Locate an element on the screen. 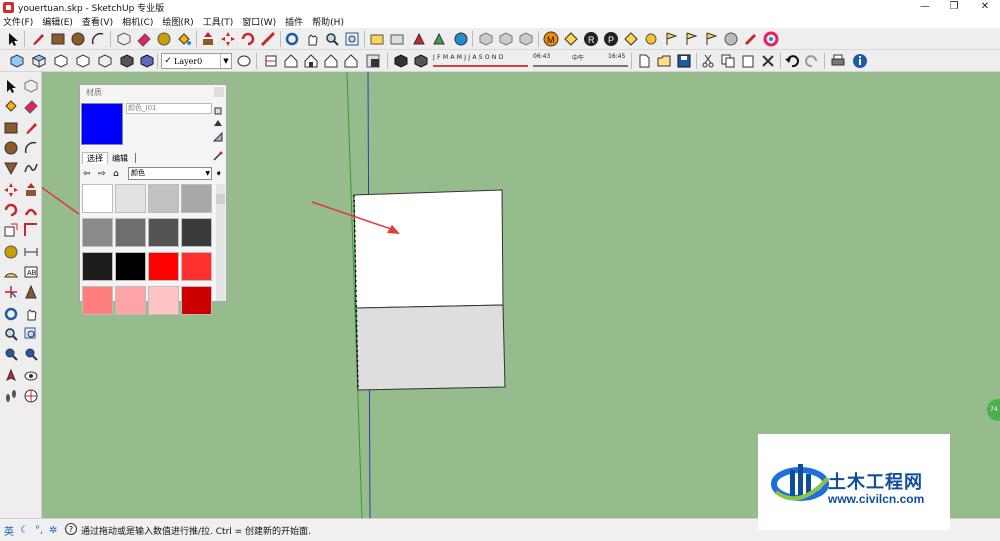 The image size is (1000, 541). shadow-toggle-icon is located at coordinates (373, 61).